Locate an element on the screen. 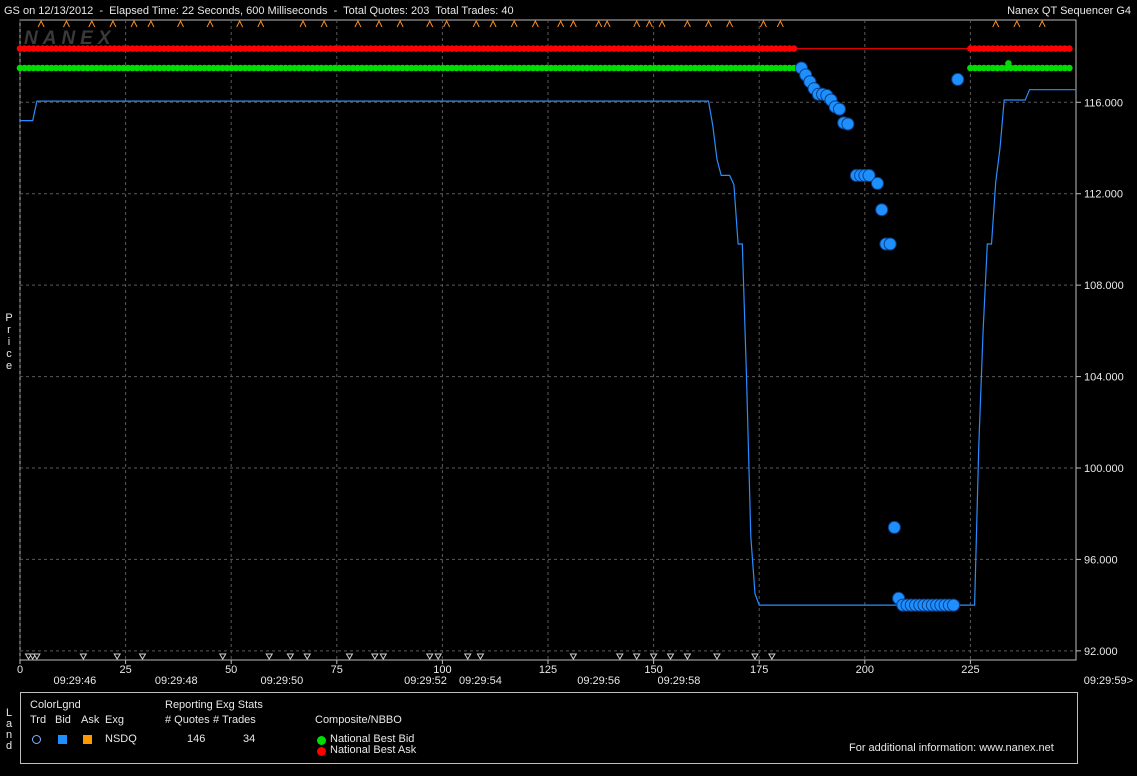 This screenshot has width=1137, height=776. legend-side-char: d is located at coordinates (9, 746).